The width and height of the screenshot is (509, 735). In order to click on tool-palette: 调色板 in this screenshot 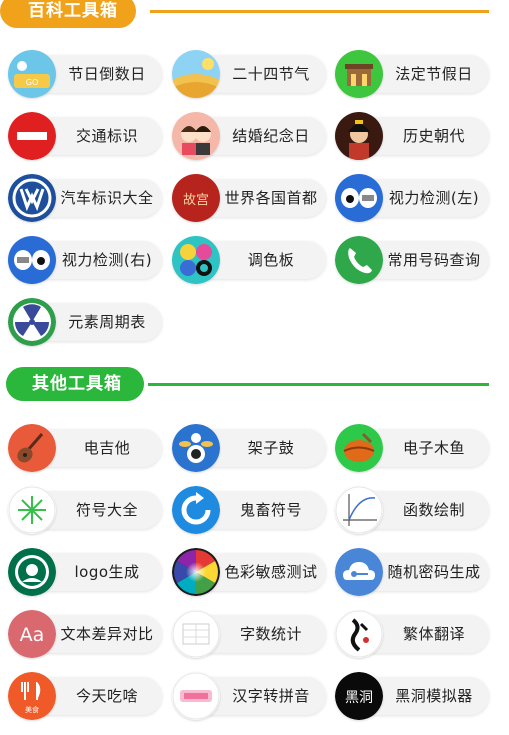, I will do `click(249, 260)`.